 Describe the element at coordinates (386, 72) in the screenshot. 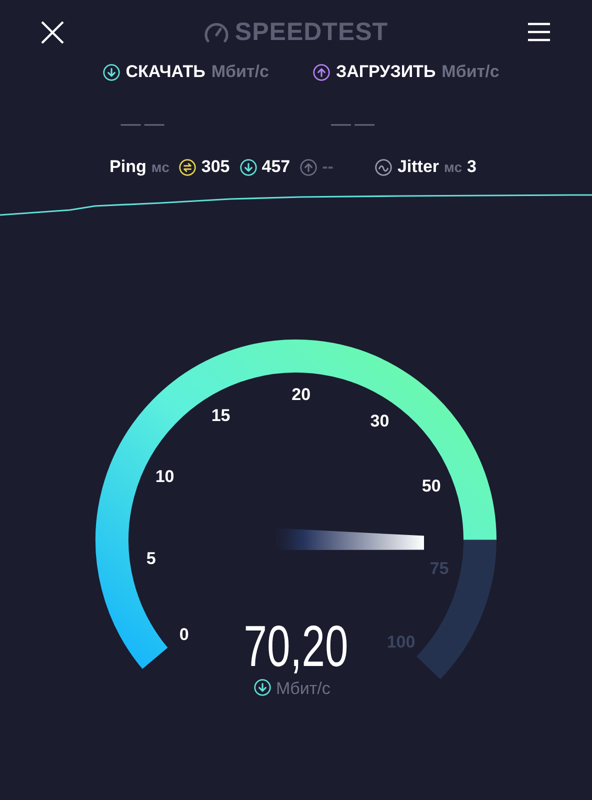

I see `result-label: ЗАГРУЗИТЬ` at that location.